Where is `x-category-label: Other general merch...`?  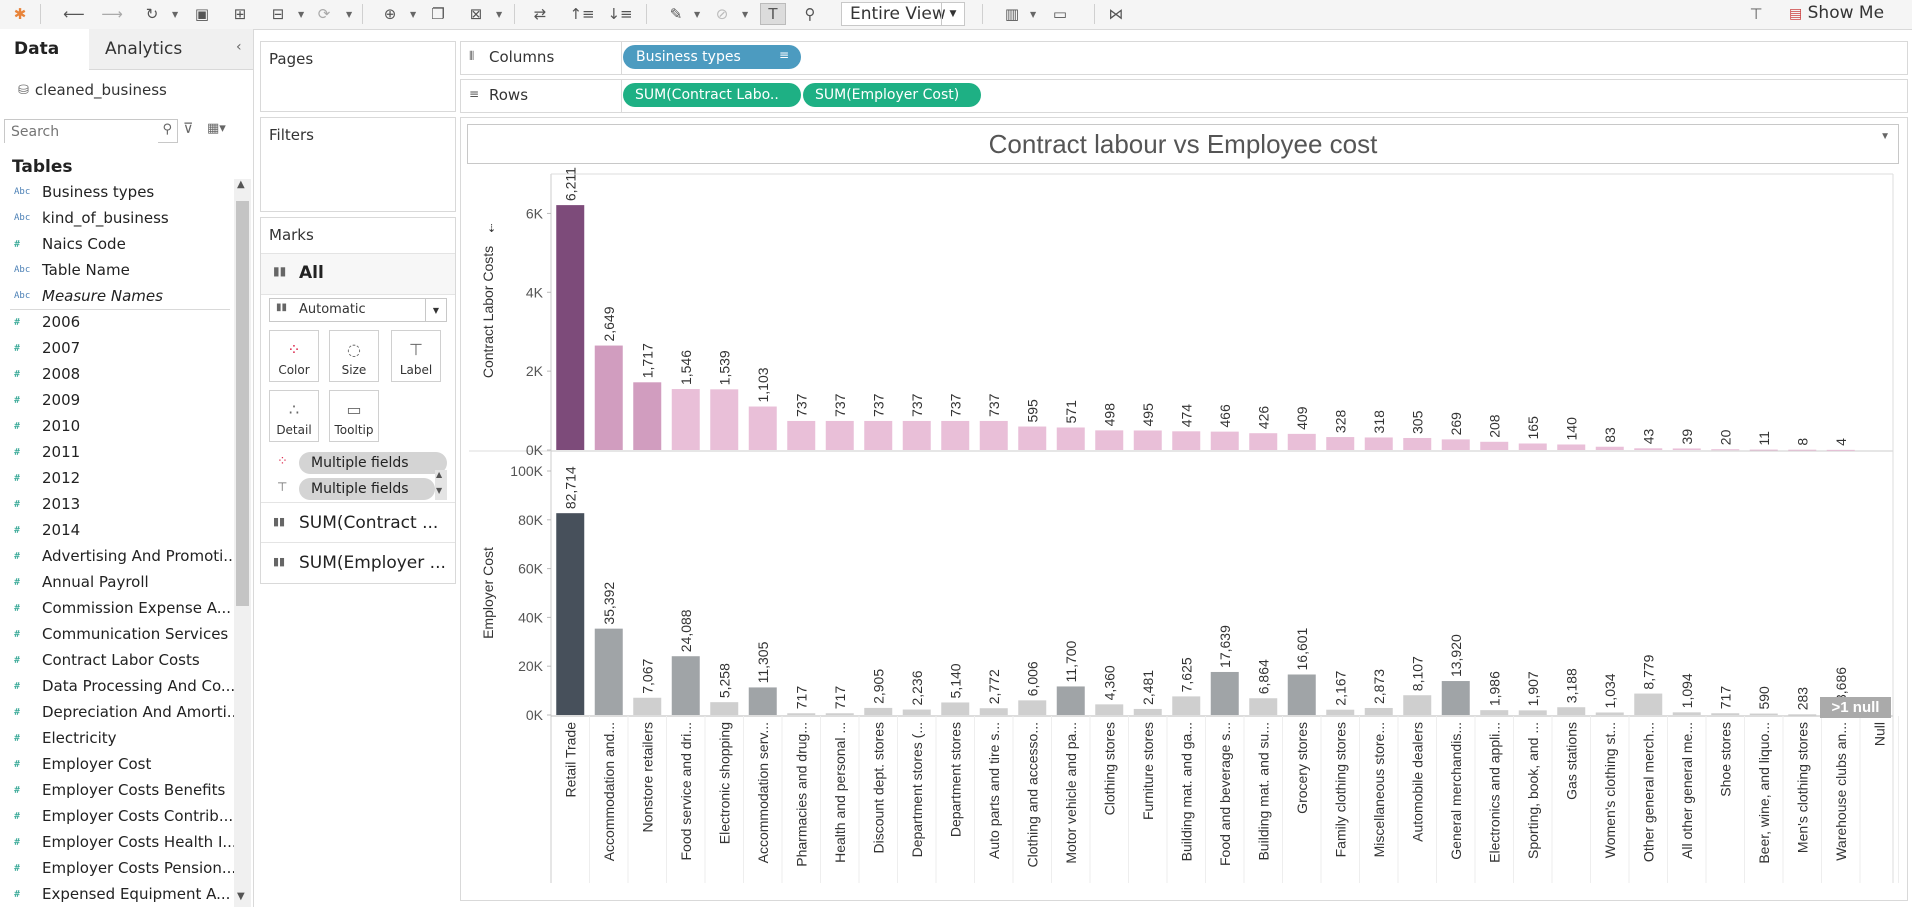 x-category-label: Other general merch... is located at coordinates (1648, 792).